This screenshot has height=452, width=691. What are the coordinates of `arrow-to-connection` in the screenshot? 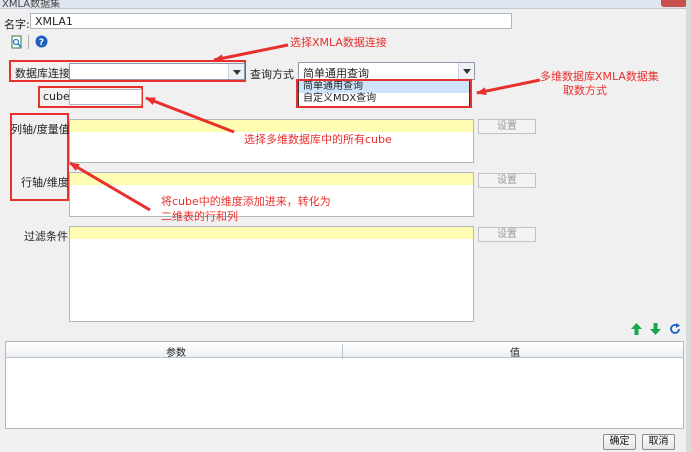 It's located at (251, 53).